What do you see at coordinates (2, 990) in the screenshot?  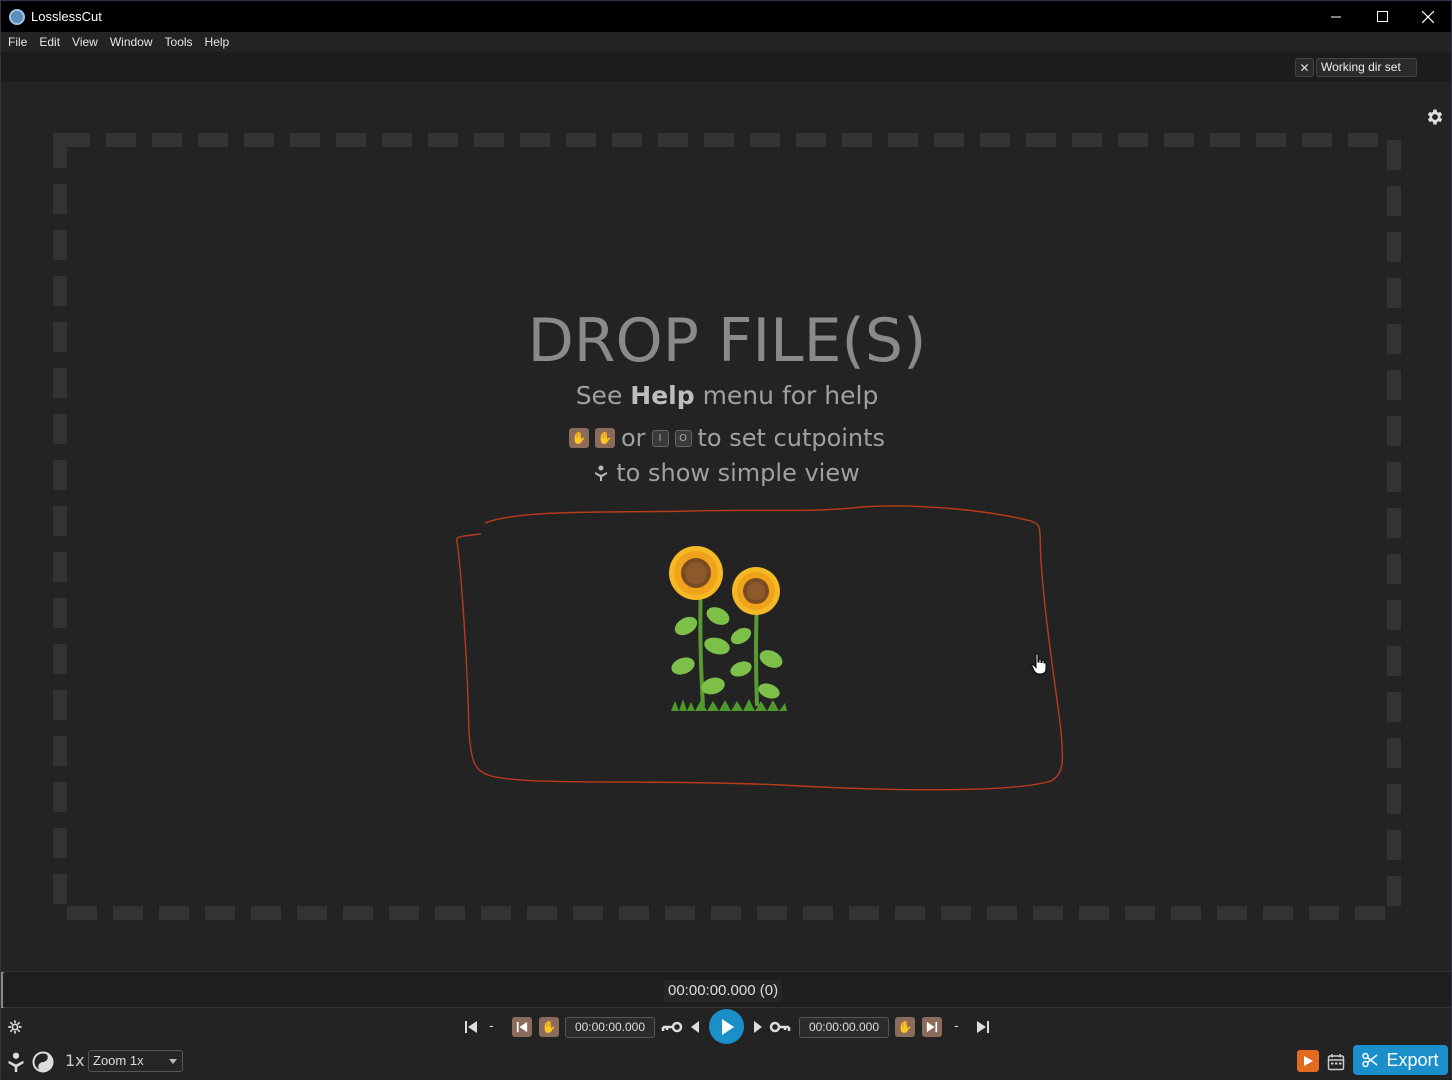 I see `timeline-bracket` at bounding box center [2, 990].